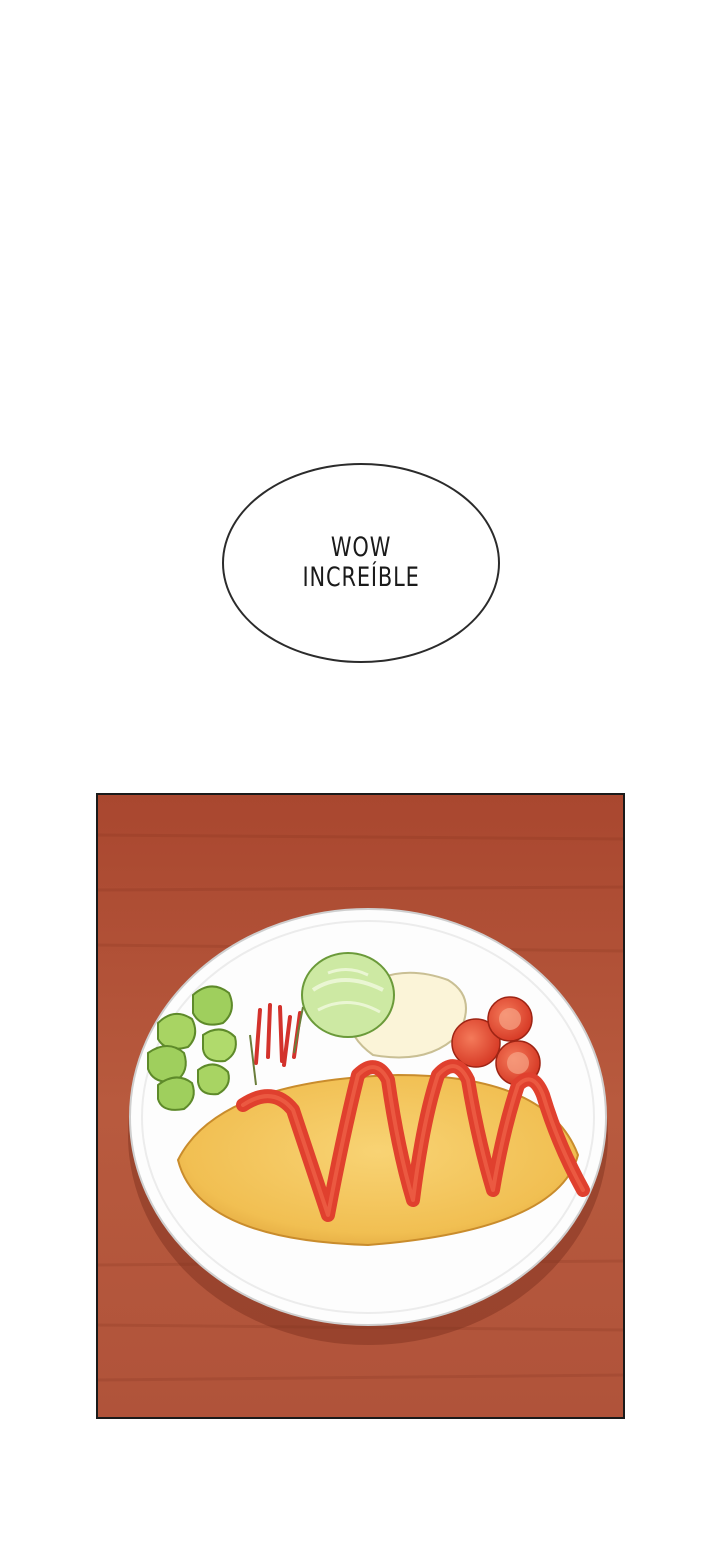  I want to click on speech-bubble: WOW INCREÍBLE, so click(361, 563).